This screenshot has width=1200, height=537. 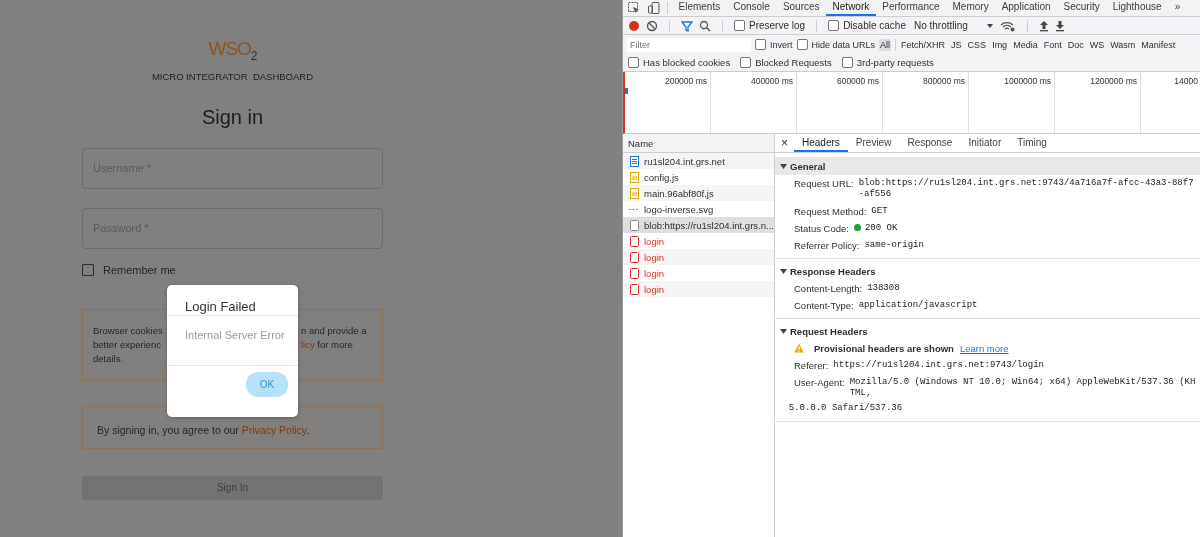 What do you see at coordinates (985, 143) in the screenshot?
I see `details-tab: Initiator` at bounding box center [985, 143].